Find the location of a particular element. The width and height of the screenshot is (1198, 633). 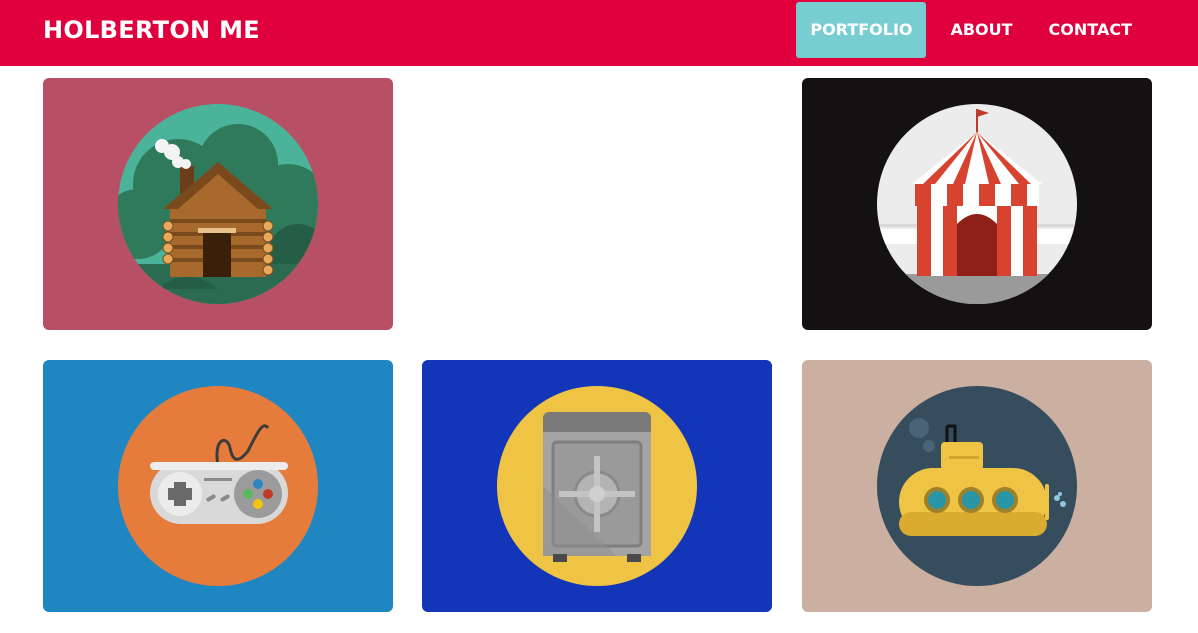

portfolio-item-circus is located at coordinates (977, 204).